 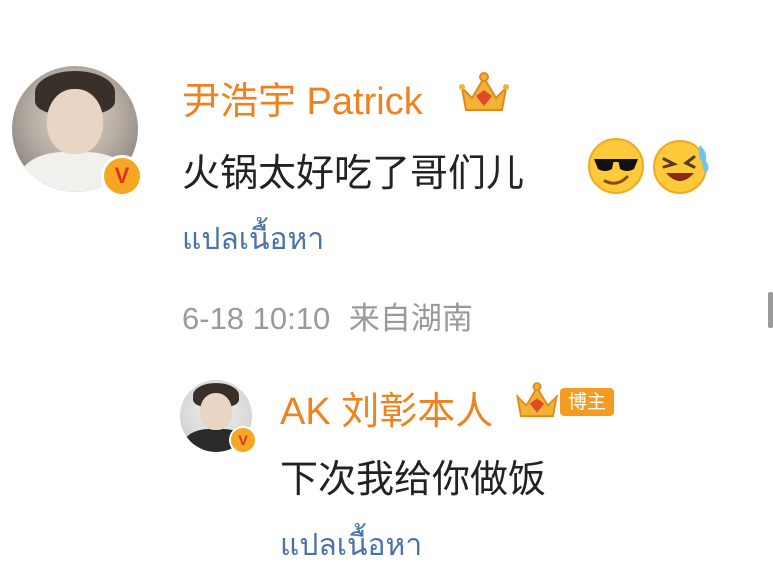 What do you see at coordinates (616, 166) in the screenshot?
I see `sunglasses-smirk-emoji` at bounding box center [616, 166].